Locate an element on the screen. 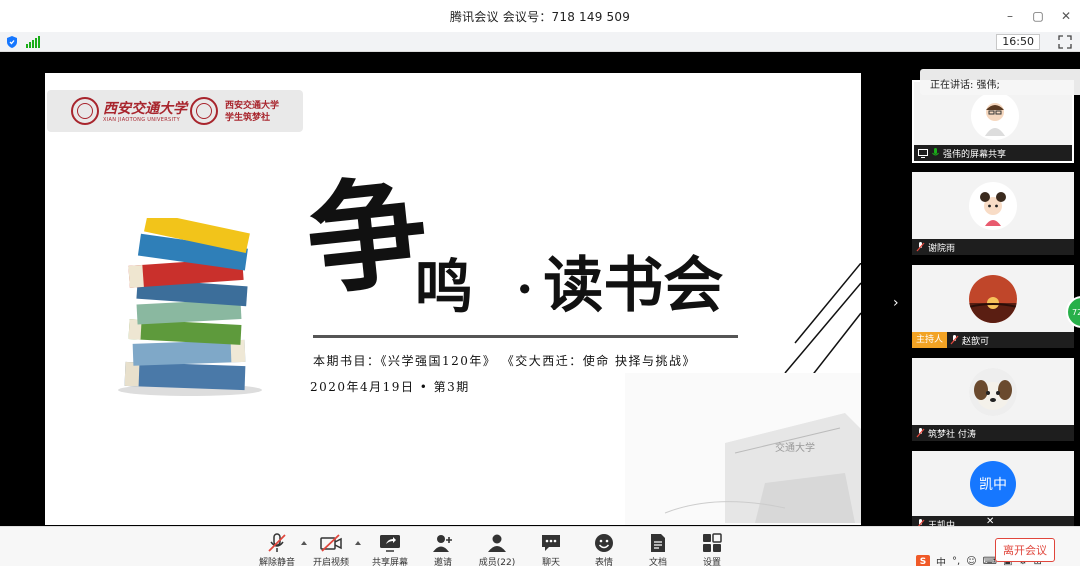  cartoon-avatar-icon is located at coordinates (995, 119).